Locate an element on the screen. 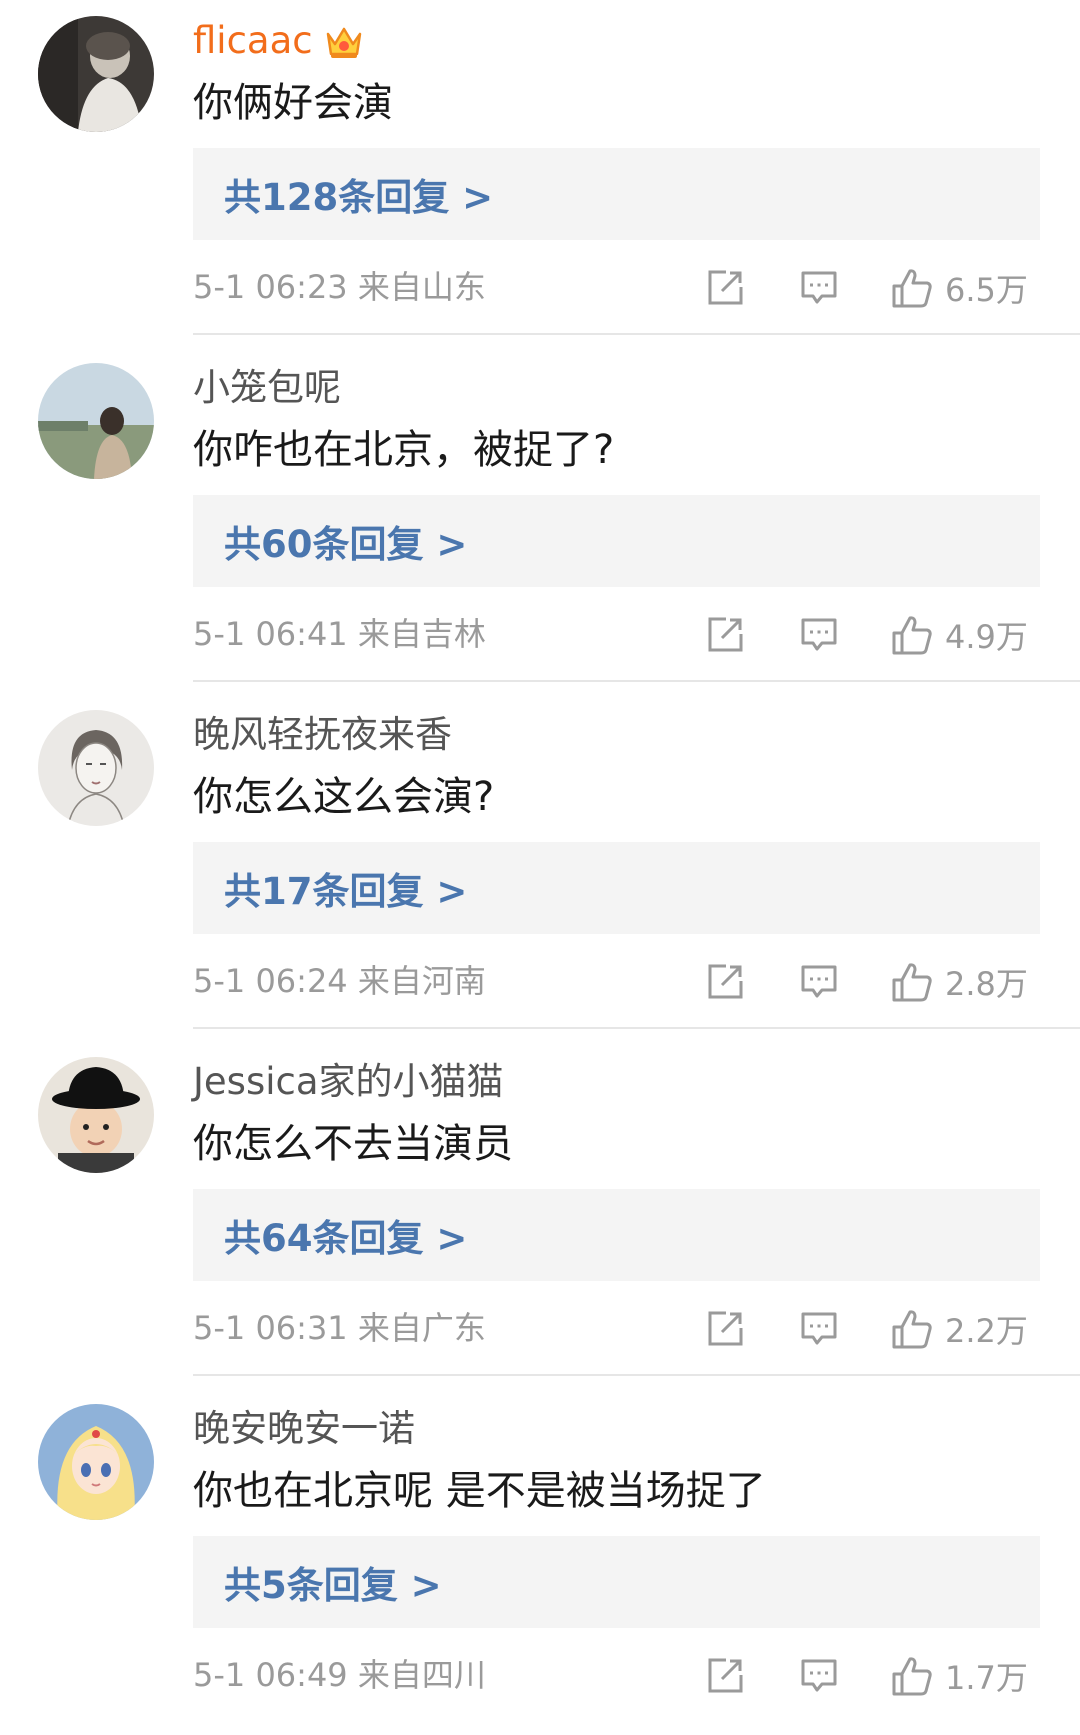 The height and width of the screenshot is (1735, 1080). comment-meta: 5-1 06:31 来自广东 is located at coordinates (339, 1328).